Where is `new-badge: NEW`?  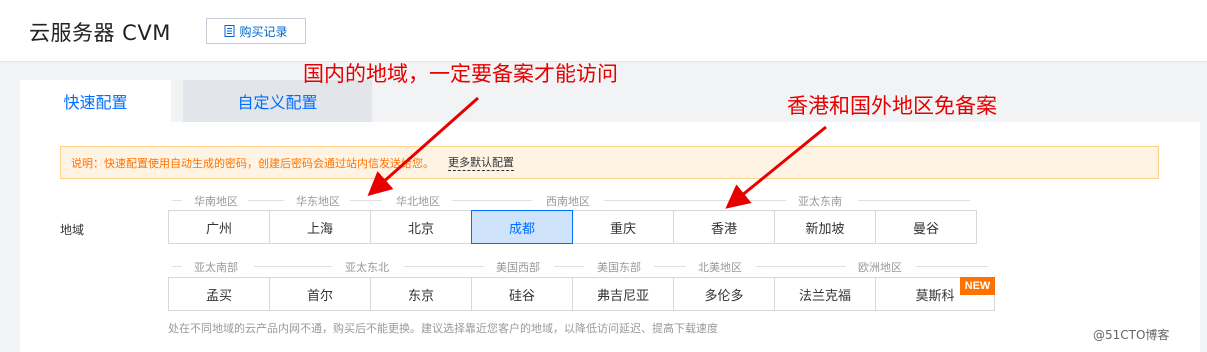 new-badge: NEW is located at coordinates (977, 286).